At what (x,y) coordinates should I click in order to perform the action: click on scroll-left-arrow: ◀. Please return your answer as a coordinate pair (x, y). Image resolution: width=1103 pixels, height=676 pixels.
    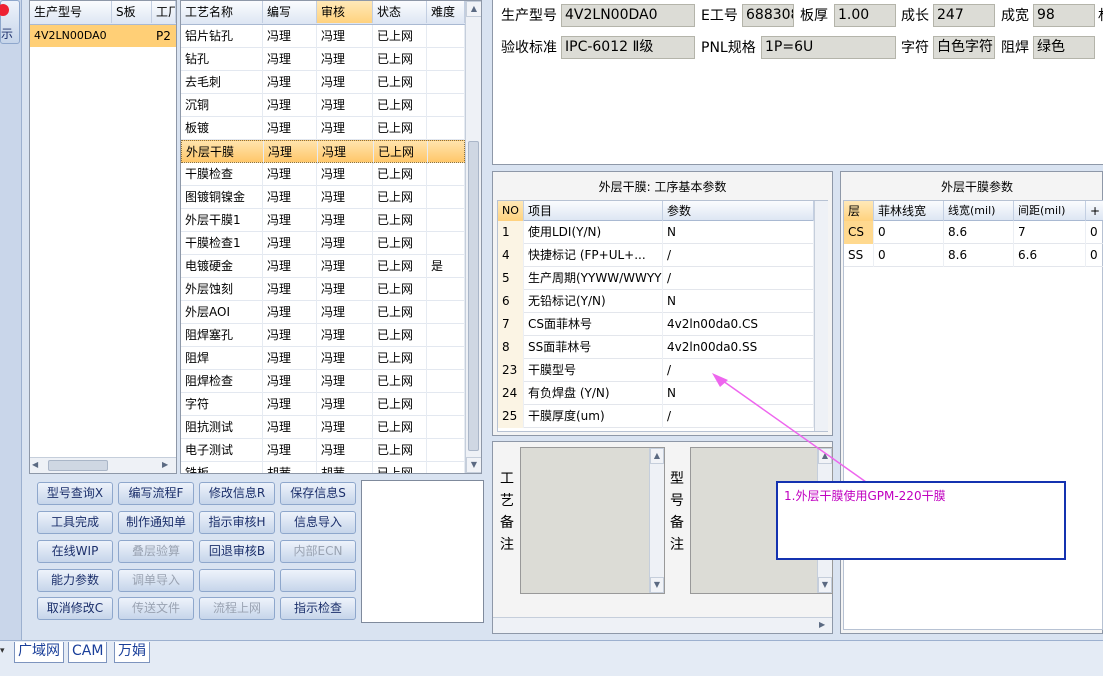
    Looking at the image, I should click on (35, 464).